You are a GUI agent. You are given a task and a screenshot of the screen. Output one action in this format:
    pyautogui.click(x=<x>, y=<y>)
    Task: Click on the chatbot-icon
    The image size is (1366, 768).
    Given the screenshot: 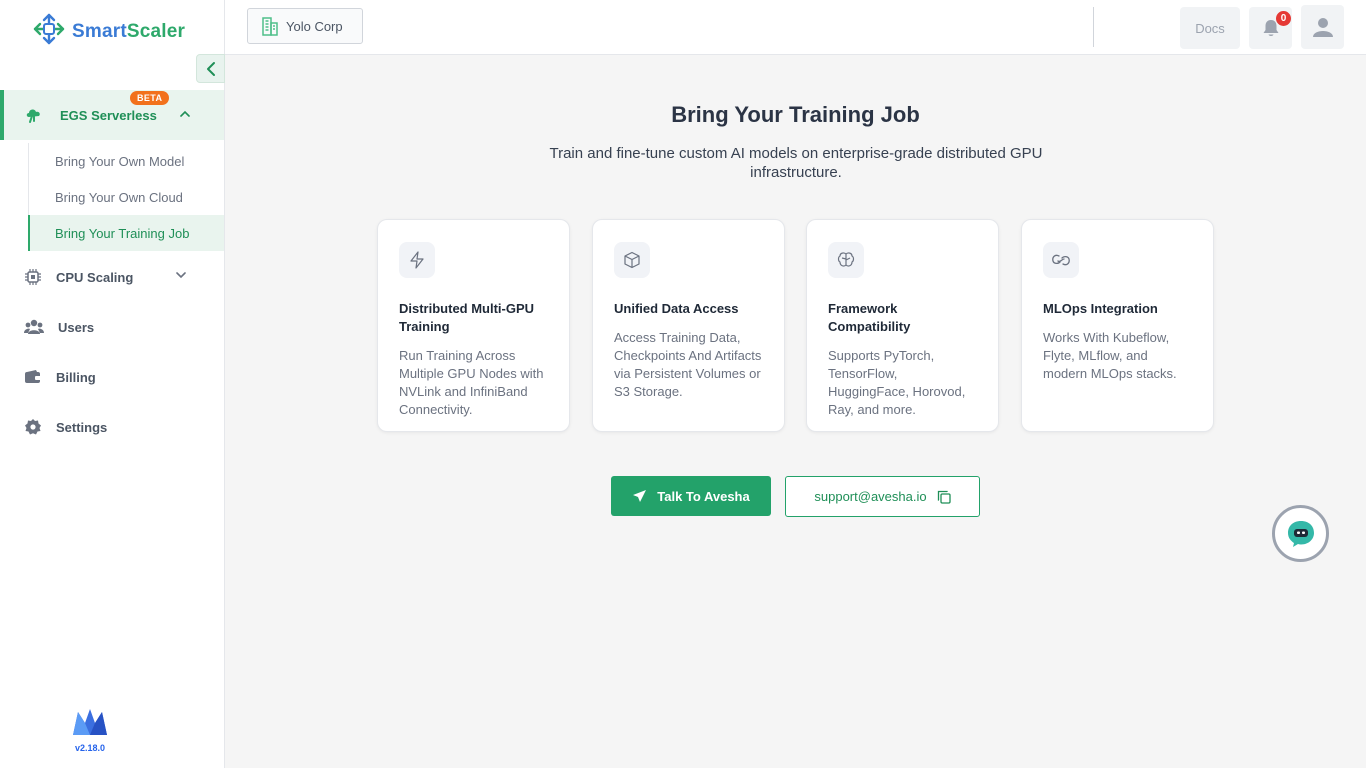 What is the action you would take?
    pyautogui.click(x=1300, y=533)
    